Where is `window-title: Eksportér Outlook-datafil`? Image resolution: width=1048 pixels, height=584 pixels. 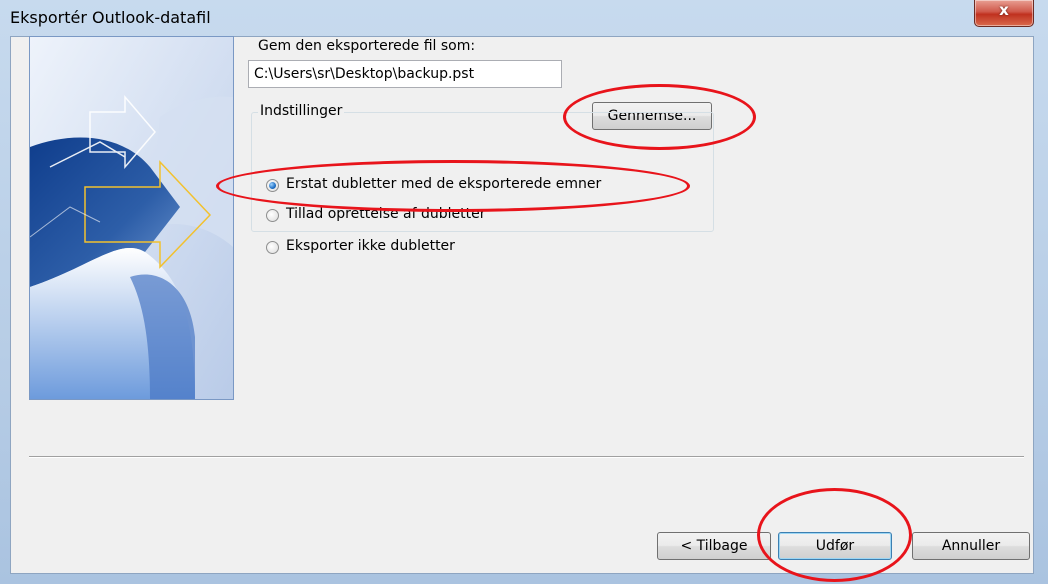
window-title: Eksportér Outlook-datafil is located at coordinates (110, 17).